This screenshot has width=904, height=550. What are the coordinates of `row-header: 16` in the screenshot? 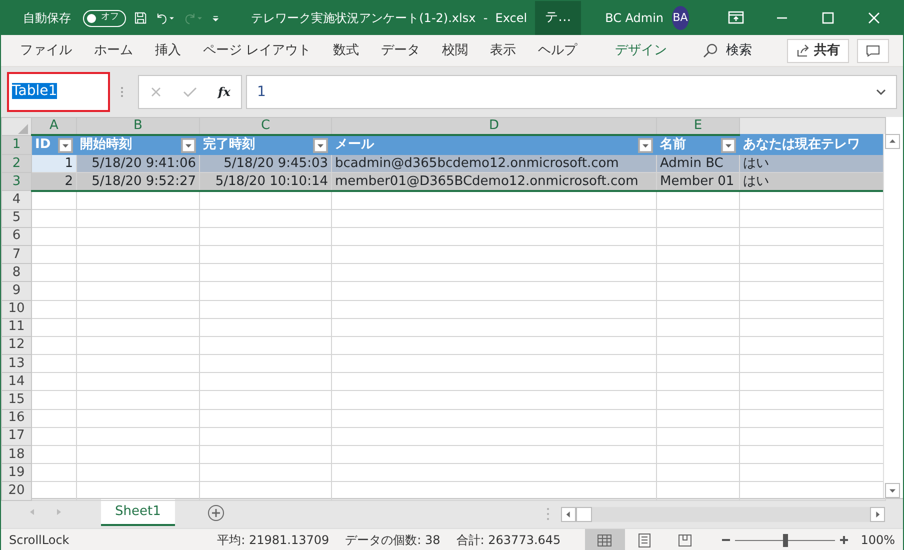 It's located at (17, 418).